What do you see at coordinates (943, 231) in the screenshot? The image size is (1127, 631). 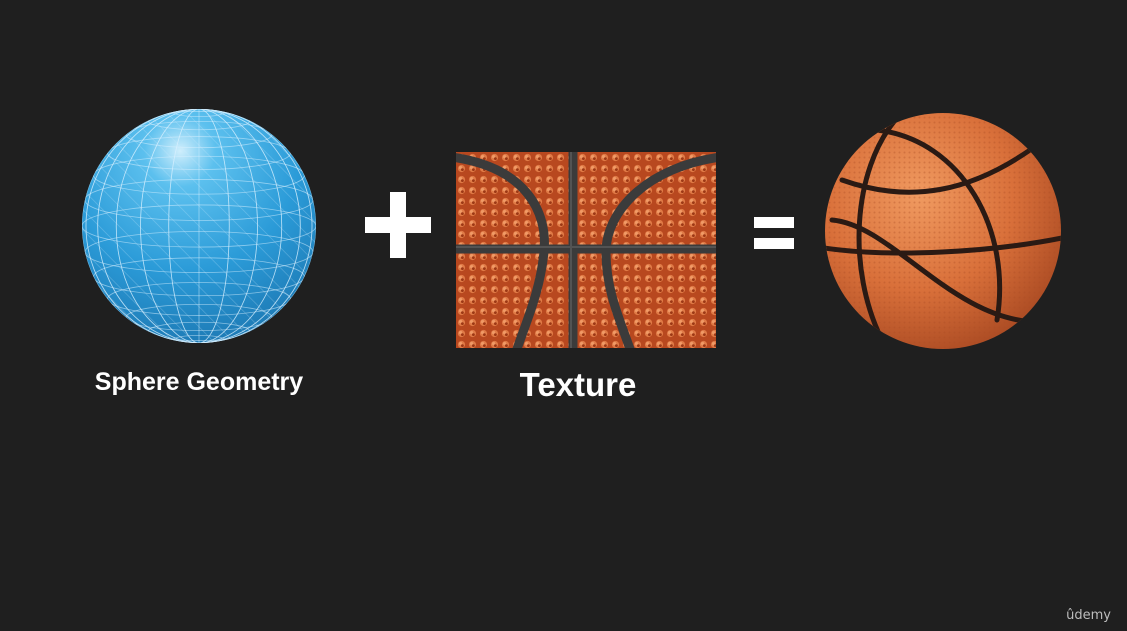 I see `basketball-icon` at bounding box center [943, 231].